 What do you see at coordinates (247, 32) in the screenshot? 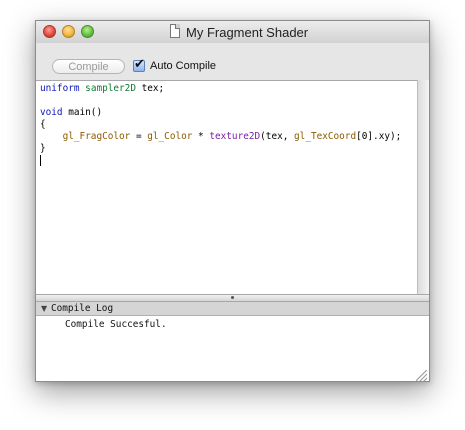
I see `window-title: My Fragment Shader` at bounding box center [247, 32].